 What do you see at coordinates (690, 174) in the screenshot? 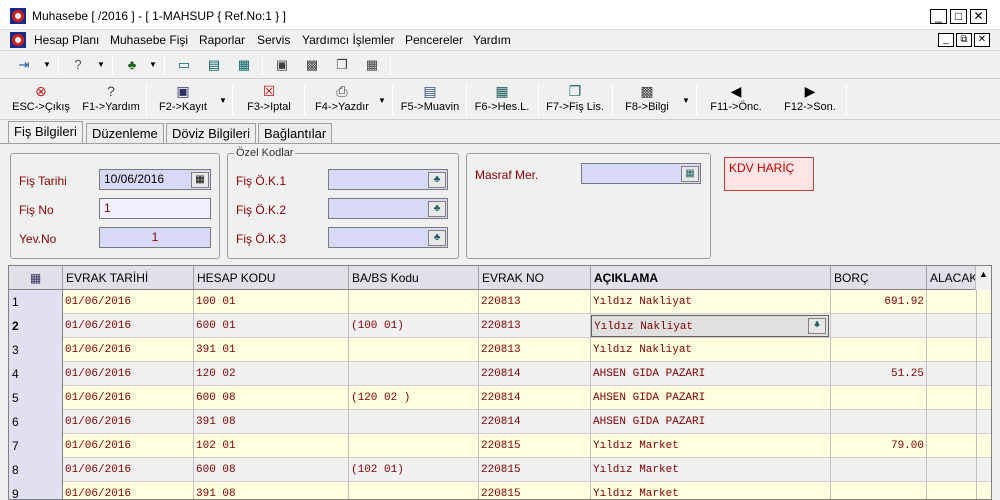
I see `list-lookup-icon: ▦` at bounding box center [690, 174].